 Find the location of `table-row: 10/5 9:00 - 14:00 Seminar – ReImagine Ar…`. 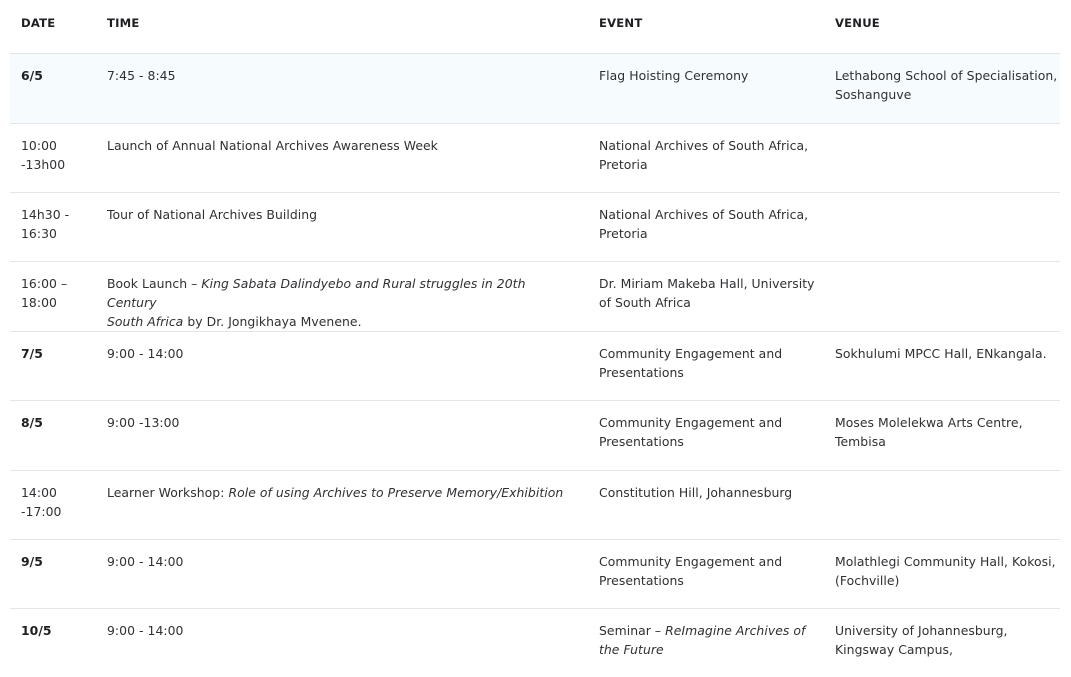

table-row: 10/5 9:00 - 14:00 Seminar – ReImagine Ar… is located at coordinates (535, 643).